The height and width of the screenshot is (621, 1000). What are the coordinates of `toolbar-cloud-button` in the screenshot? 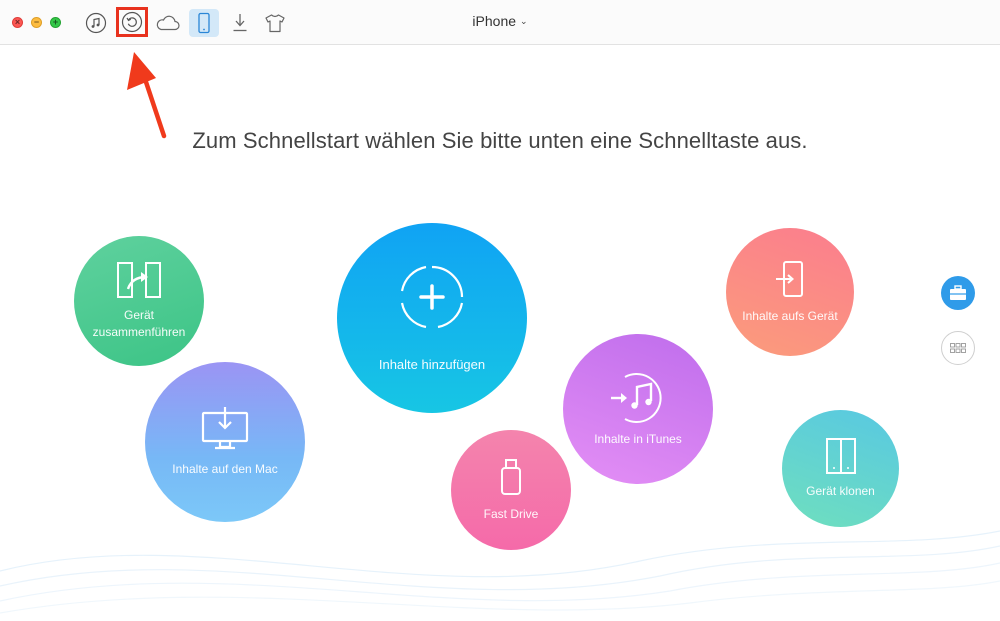 It's located at (168, 23).